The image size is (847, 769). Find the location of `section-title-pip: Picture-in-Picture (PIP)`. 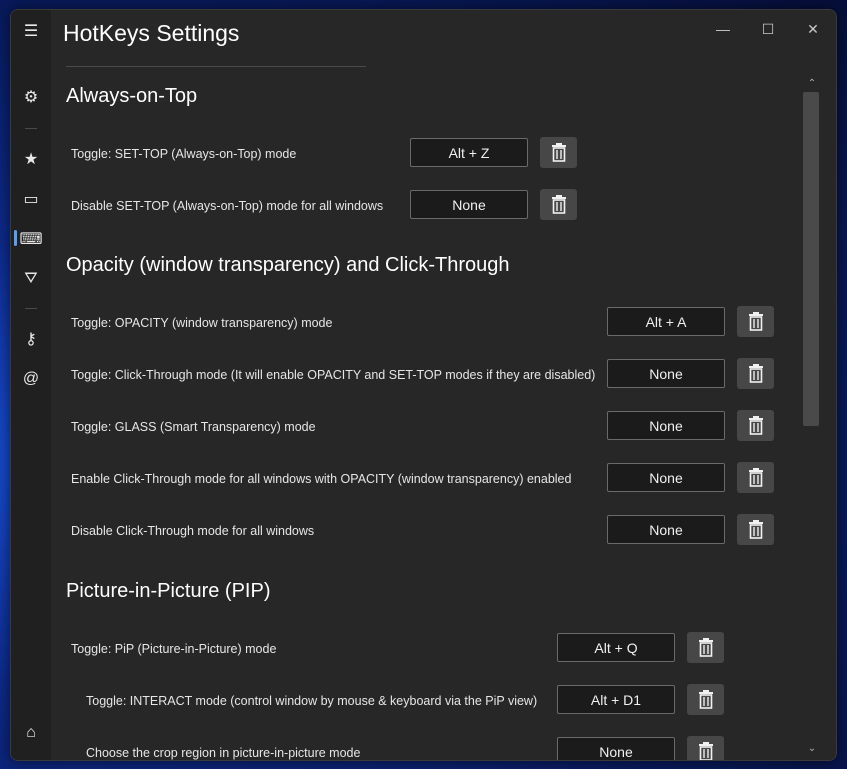

section-title-pip: Picture-in-Picture (PIP) is located at coordinates (168, 591).